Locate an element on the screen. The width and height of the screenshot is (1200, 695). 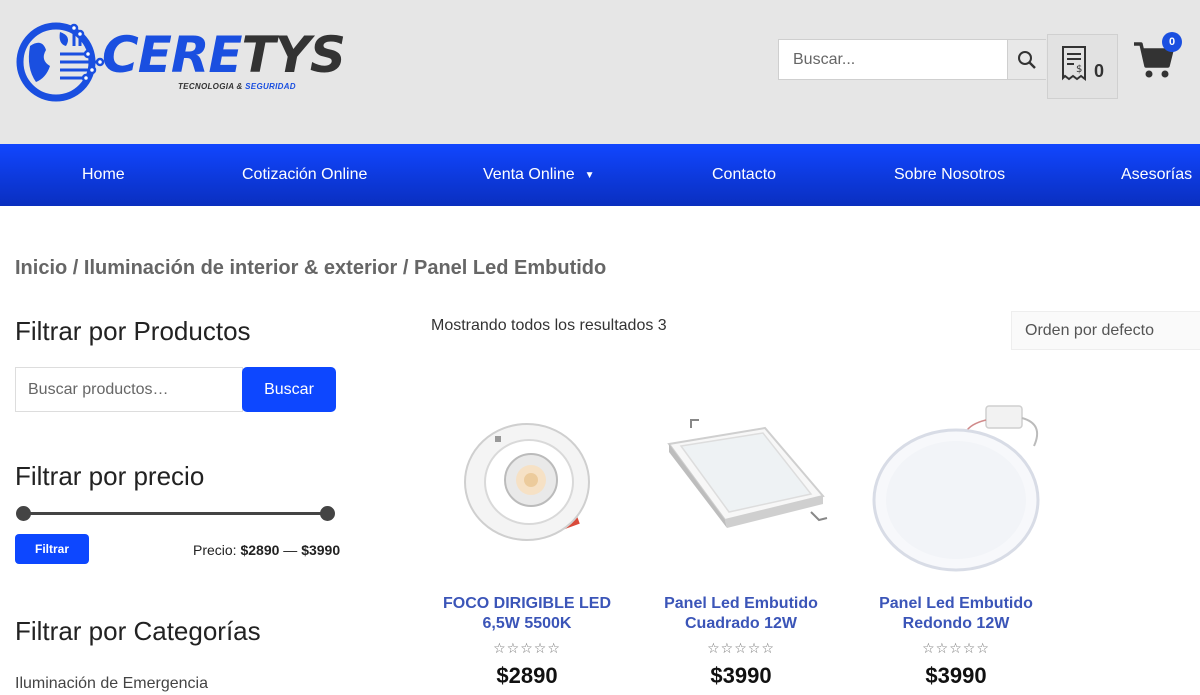
orderby-select: Orden por defecto is located at coordinates (1105, 330).